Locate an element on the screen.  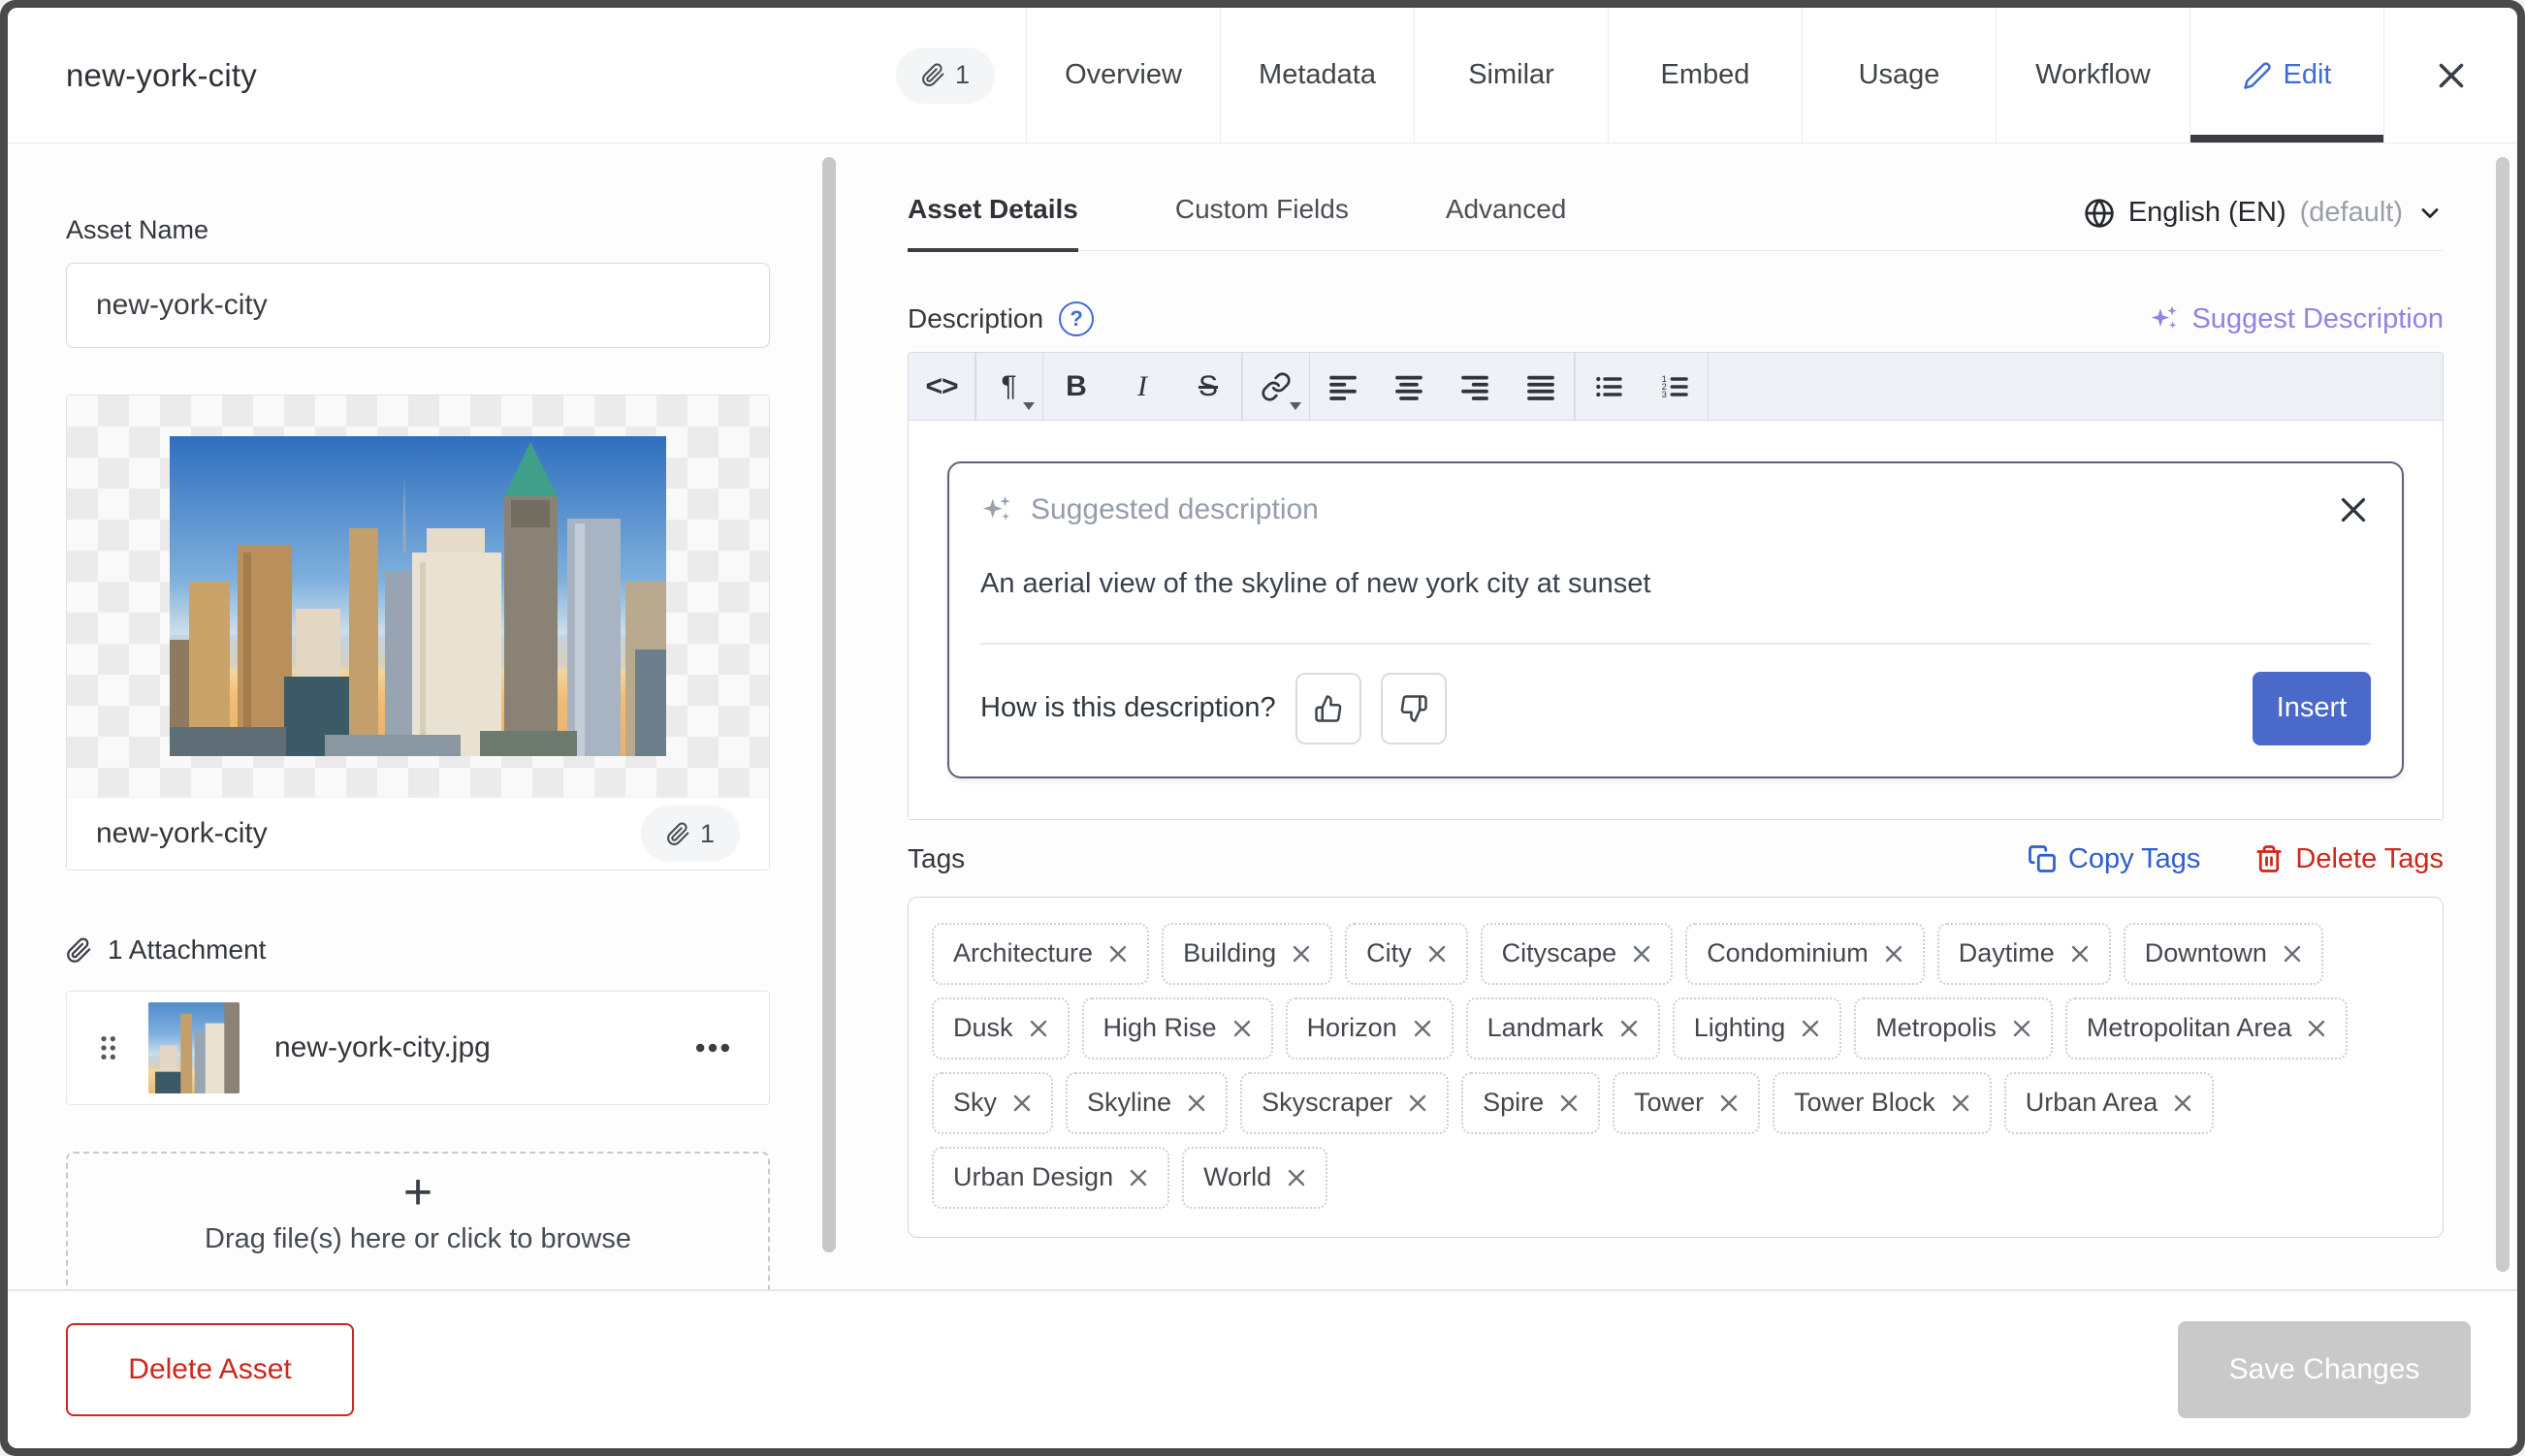
tag-chip: Downtown is located at coordinates (2223, 954).